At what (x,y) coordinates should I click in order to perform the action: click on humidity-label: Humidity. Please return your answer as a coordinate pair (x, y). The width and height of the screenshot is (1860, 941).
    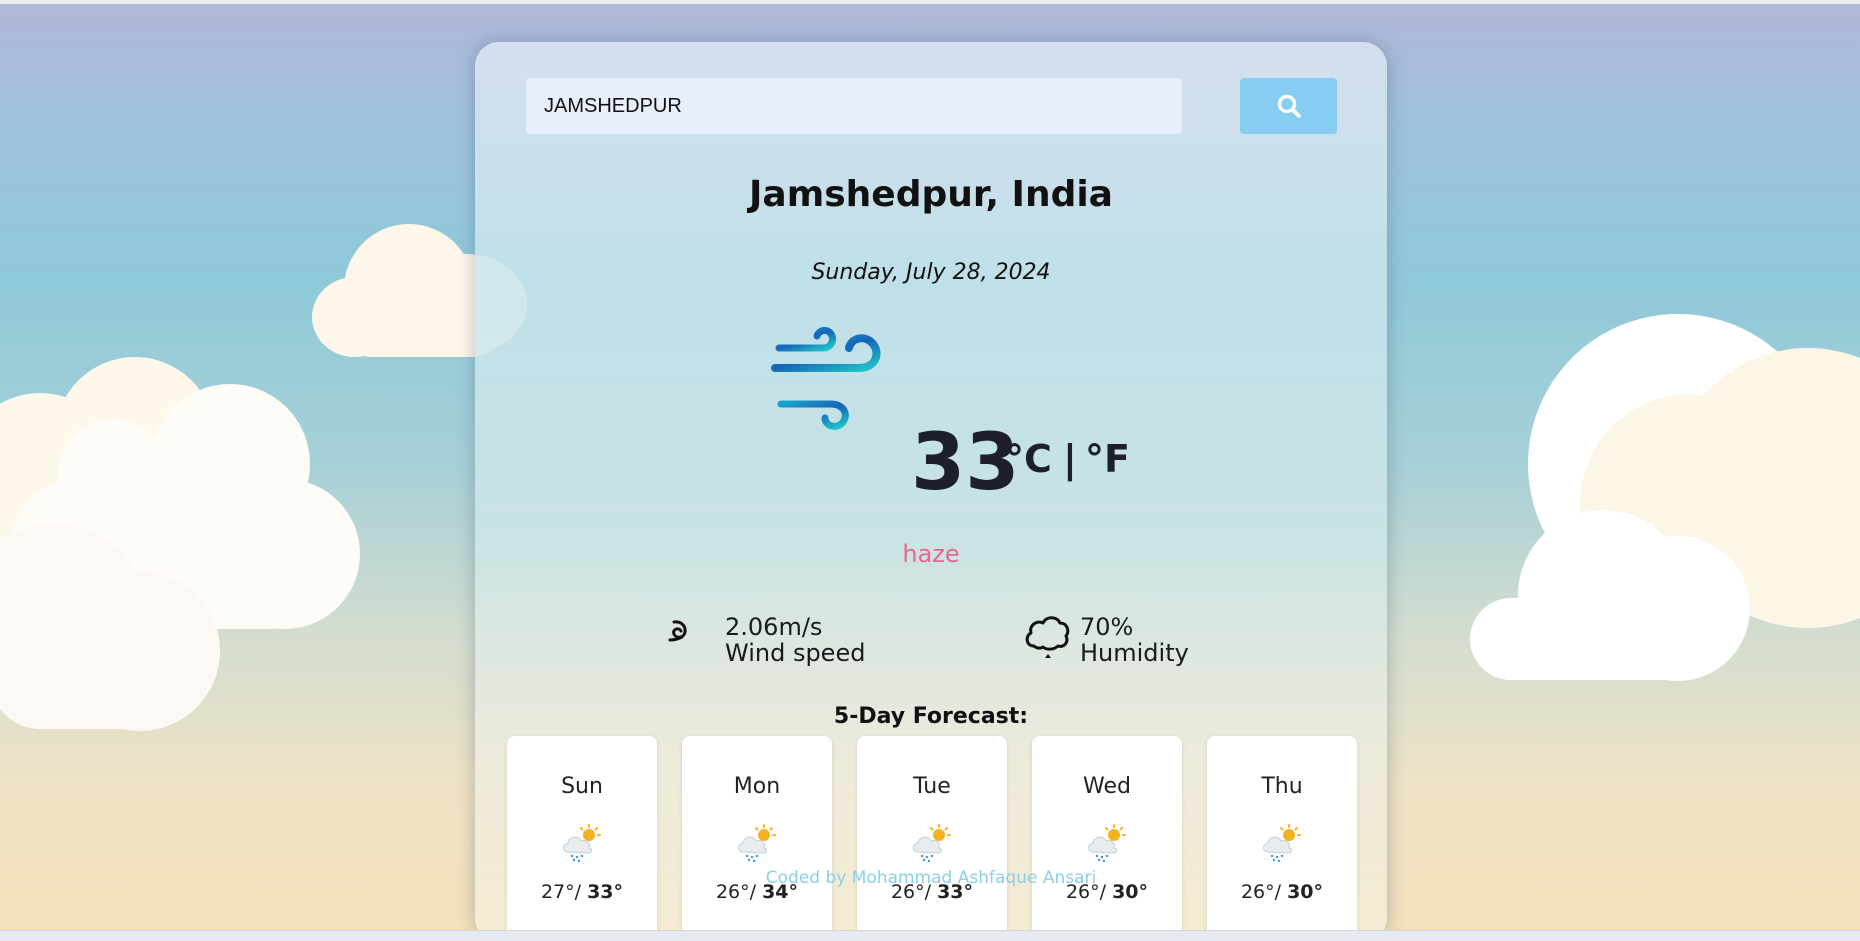
    Looking at the image, I should click on (1134, 653).